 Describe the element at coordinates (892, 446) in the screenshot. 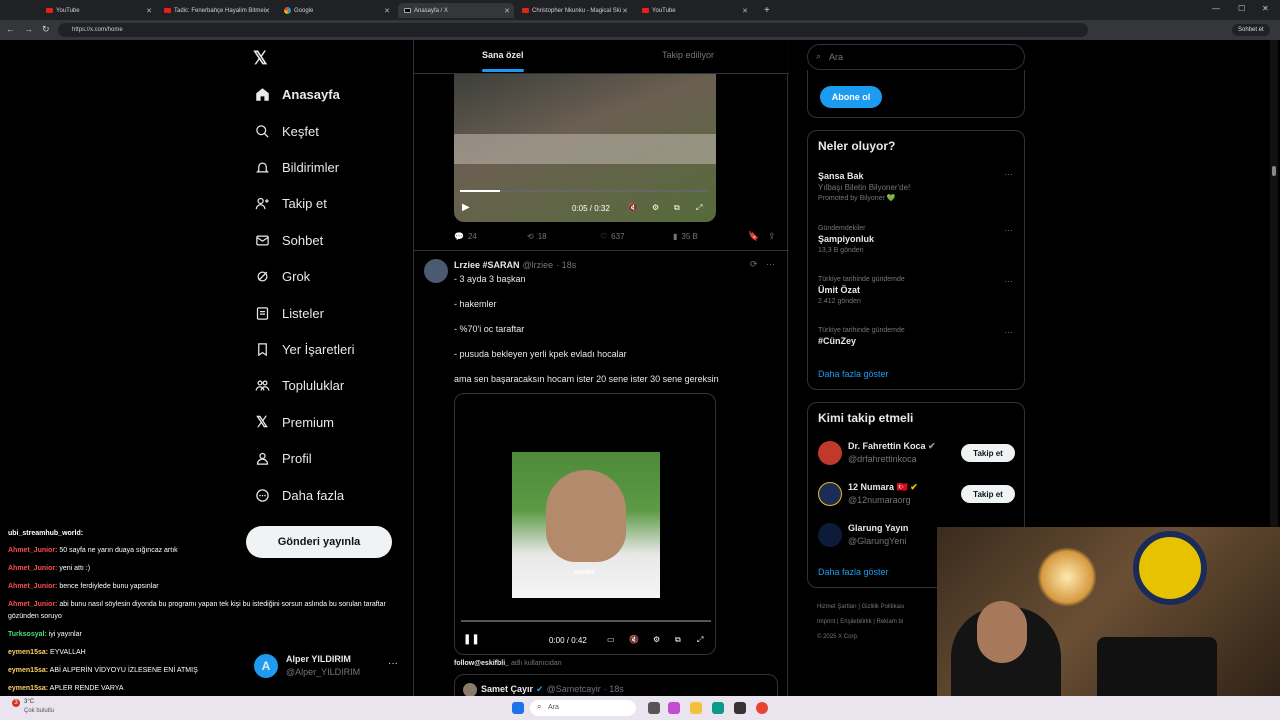

I see `suggested-name: Dr. Fahrettin Koca ✔` at that location.